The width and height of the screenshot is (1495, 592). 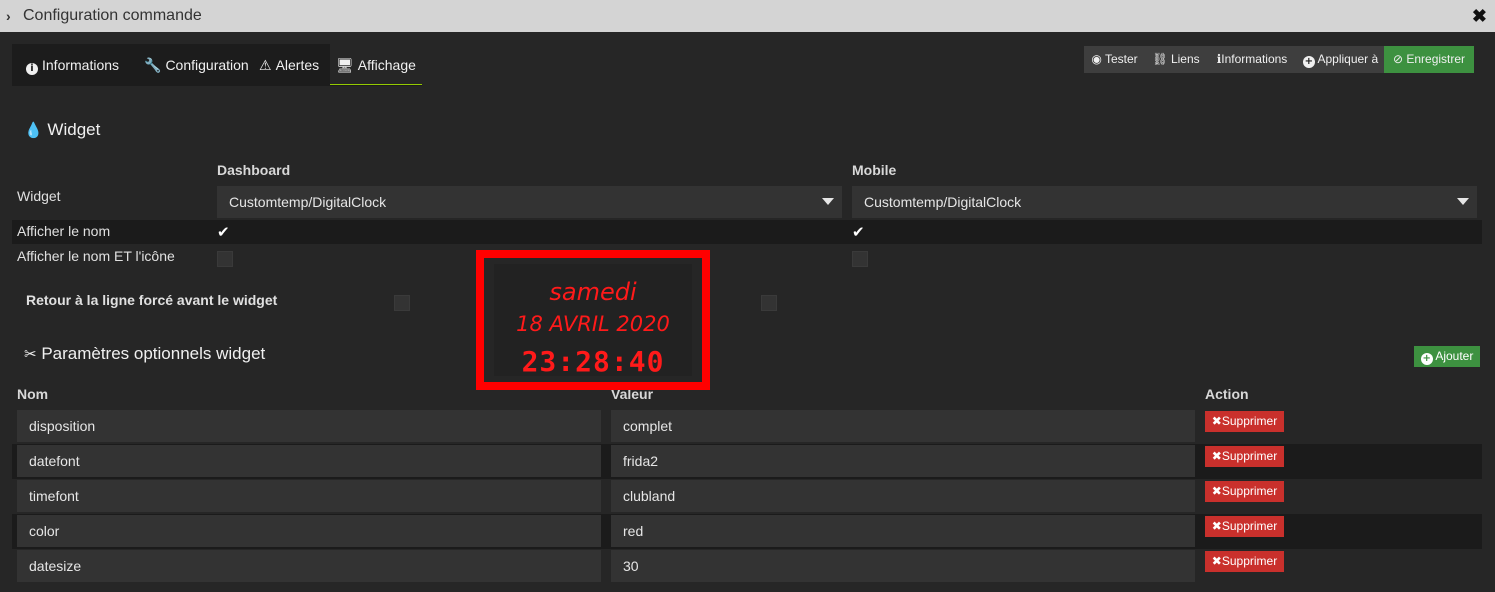 I want to click on show-name-icon-mobile-checkbox, so click(x=860, y=259).